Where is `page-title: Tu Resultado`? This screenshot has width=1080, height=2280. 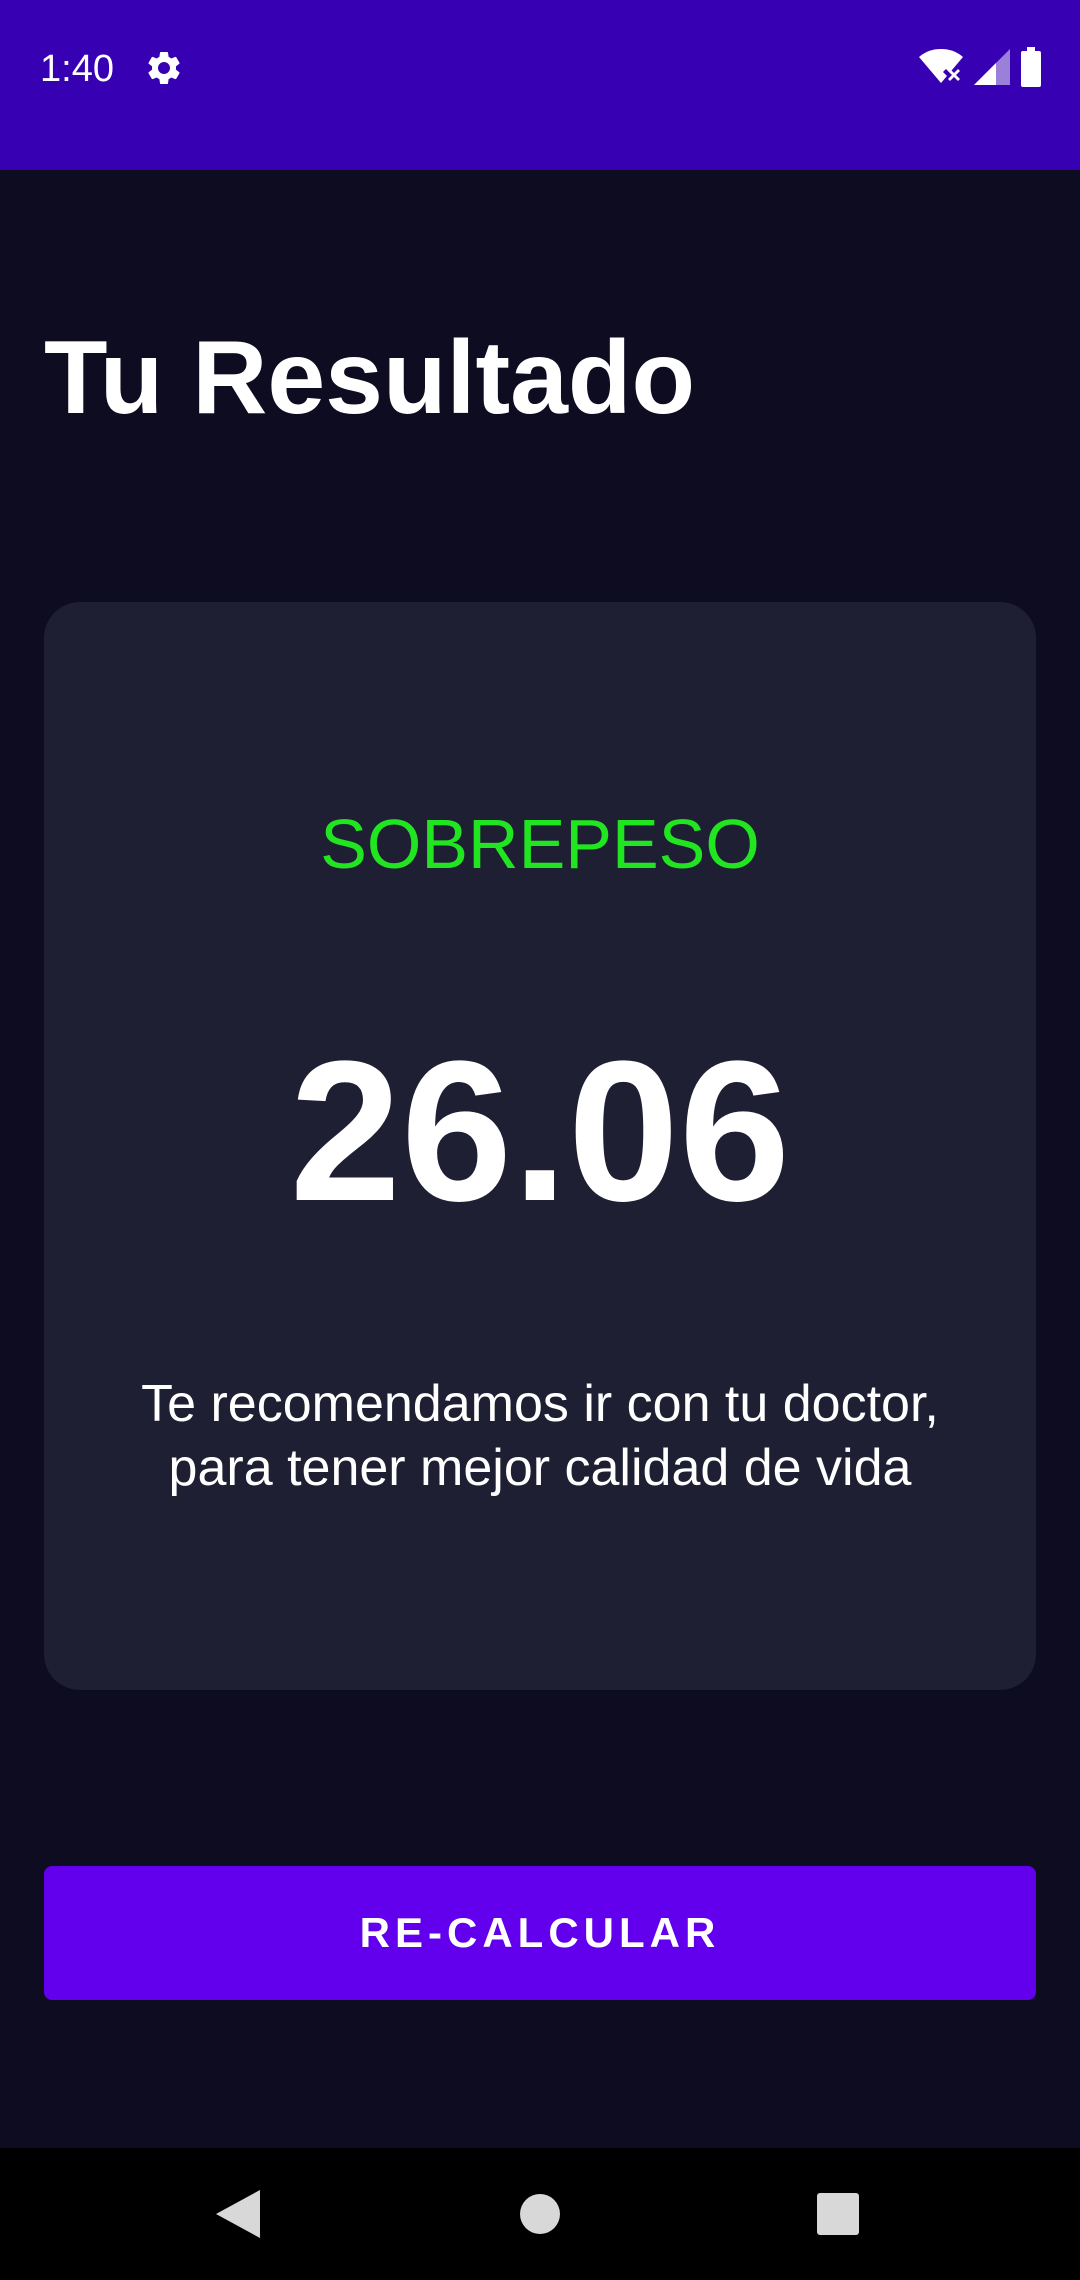
page-title: Tu Resultado is located at coordinates (369, 378).